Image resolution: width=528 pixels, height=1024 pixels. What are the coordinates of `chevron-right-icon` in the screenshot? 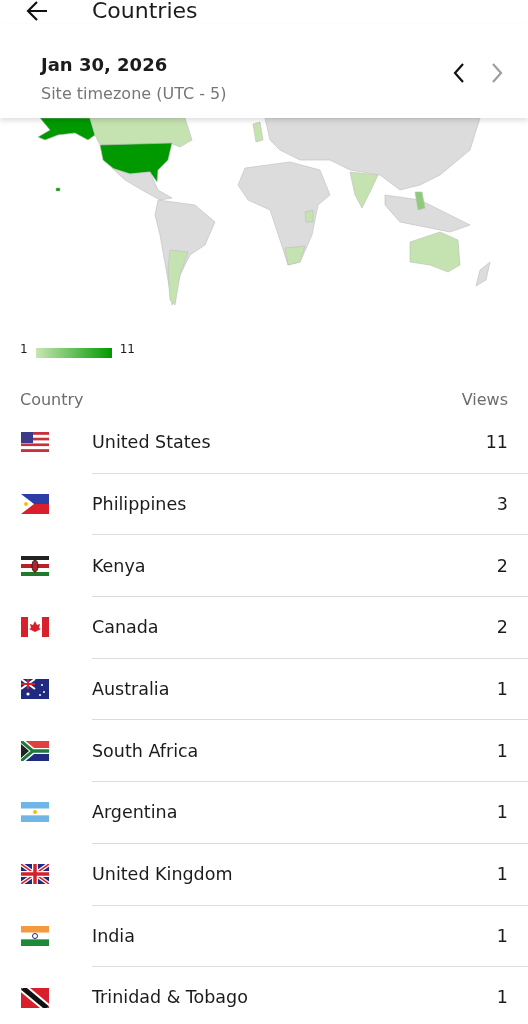 It's located at (497, 73).